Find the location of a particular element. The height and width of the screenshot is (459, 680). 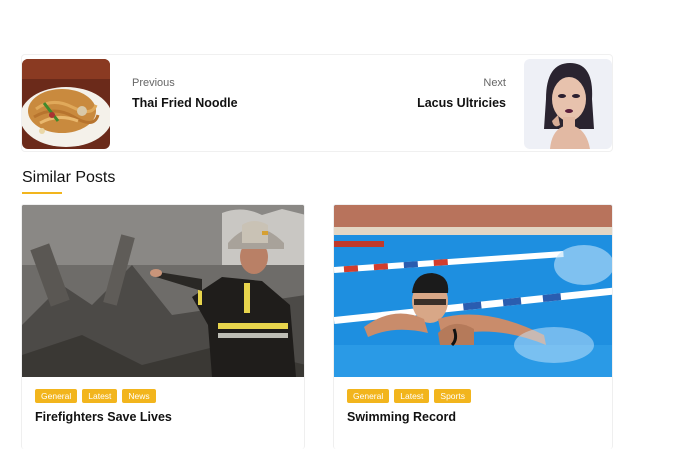

next-post-link: Next Lacus Ultricies is located at coordinates (461, 93).